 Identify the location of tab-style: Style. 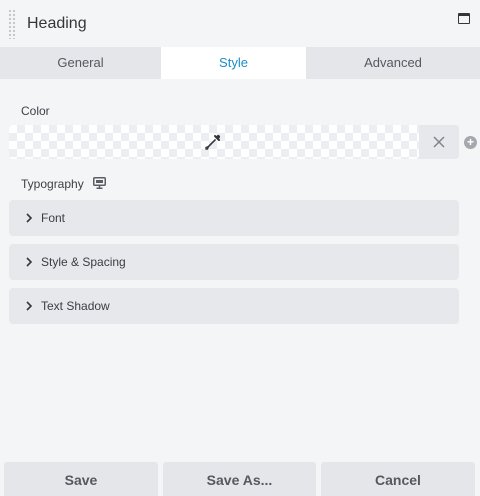
(233, 63).